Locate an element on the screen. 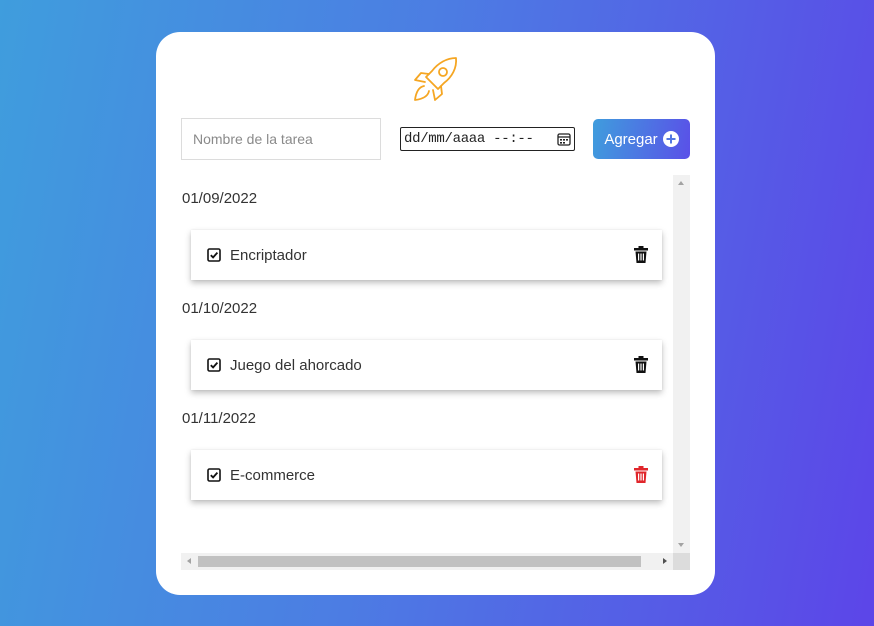 The height and width of the screenshot is (626, 874). plus-circle-icon is located at coordinates (670, 139).